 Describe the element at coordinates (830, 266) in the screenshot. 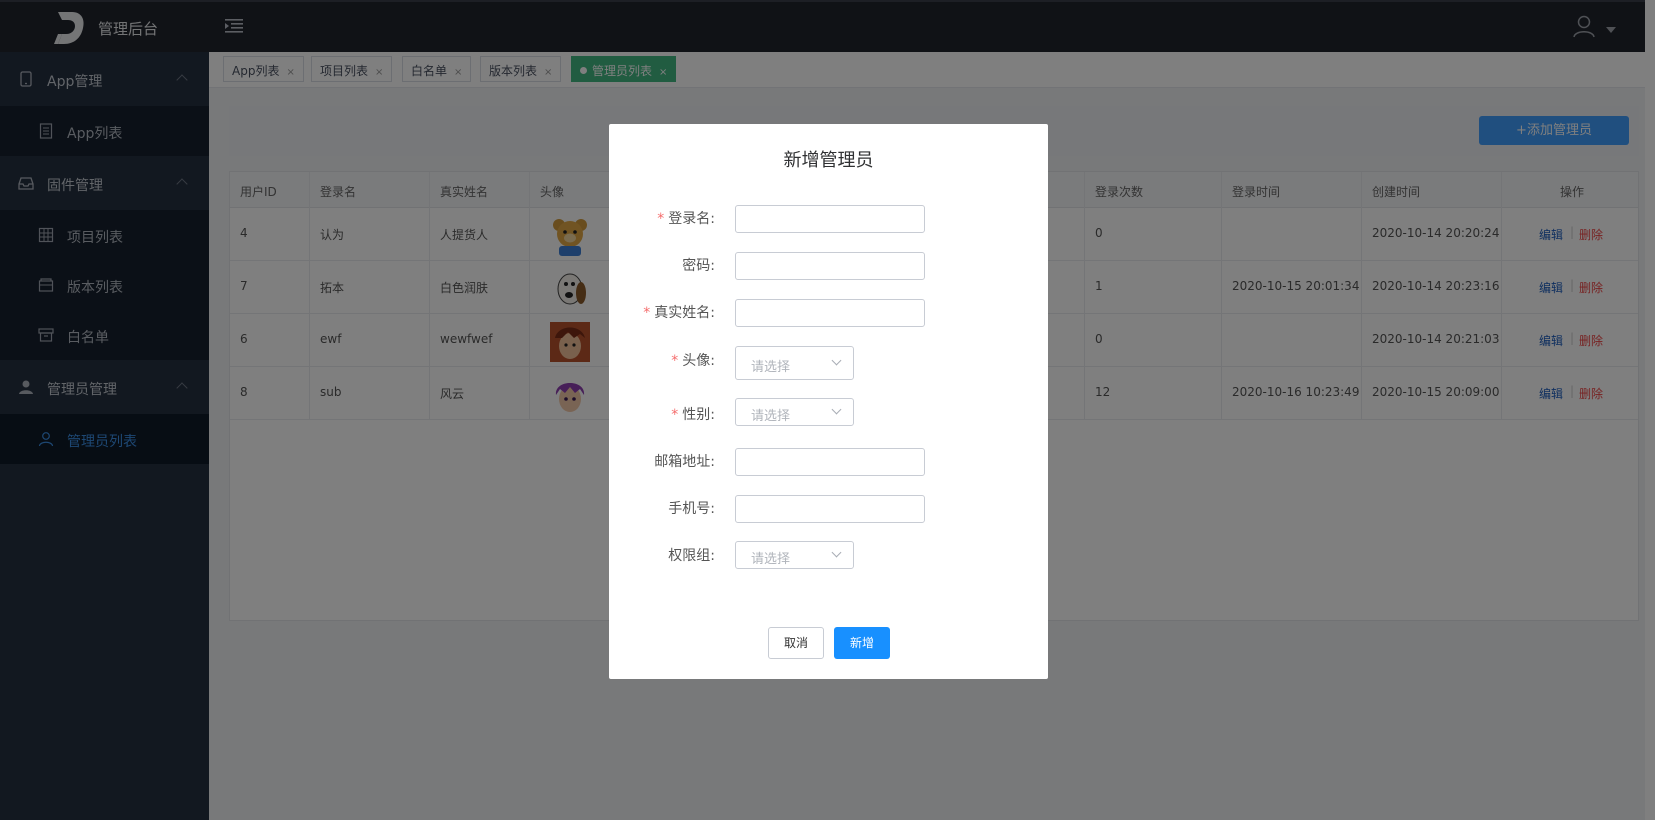

I see `password-input` at that location.